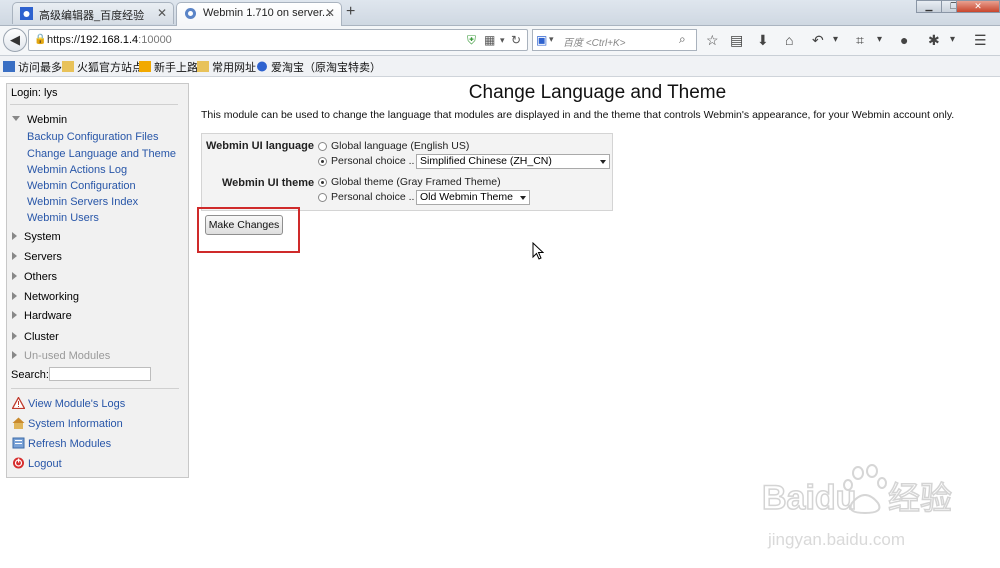 This screenshot has width=1000, height=568. What do you see at coordinates (513, 161) in the screenshot?
I see `language-select: Simplified Chinese (ZH_CN)` at bounding box center [513, 161].